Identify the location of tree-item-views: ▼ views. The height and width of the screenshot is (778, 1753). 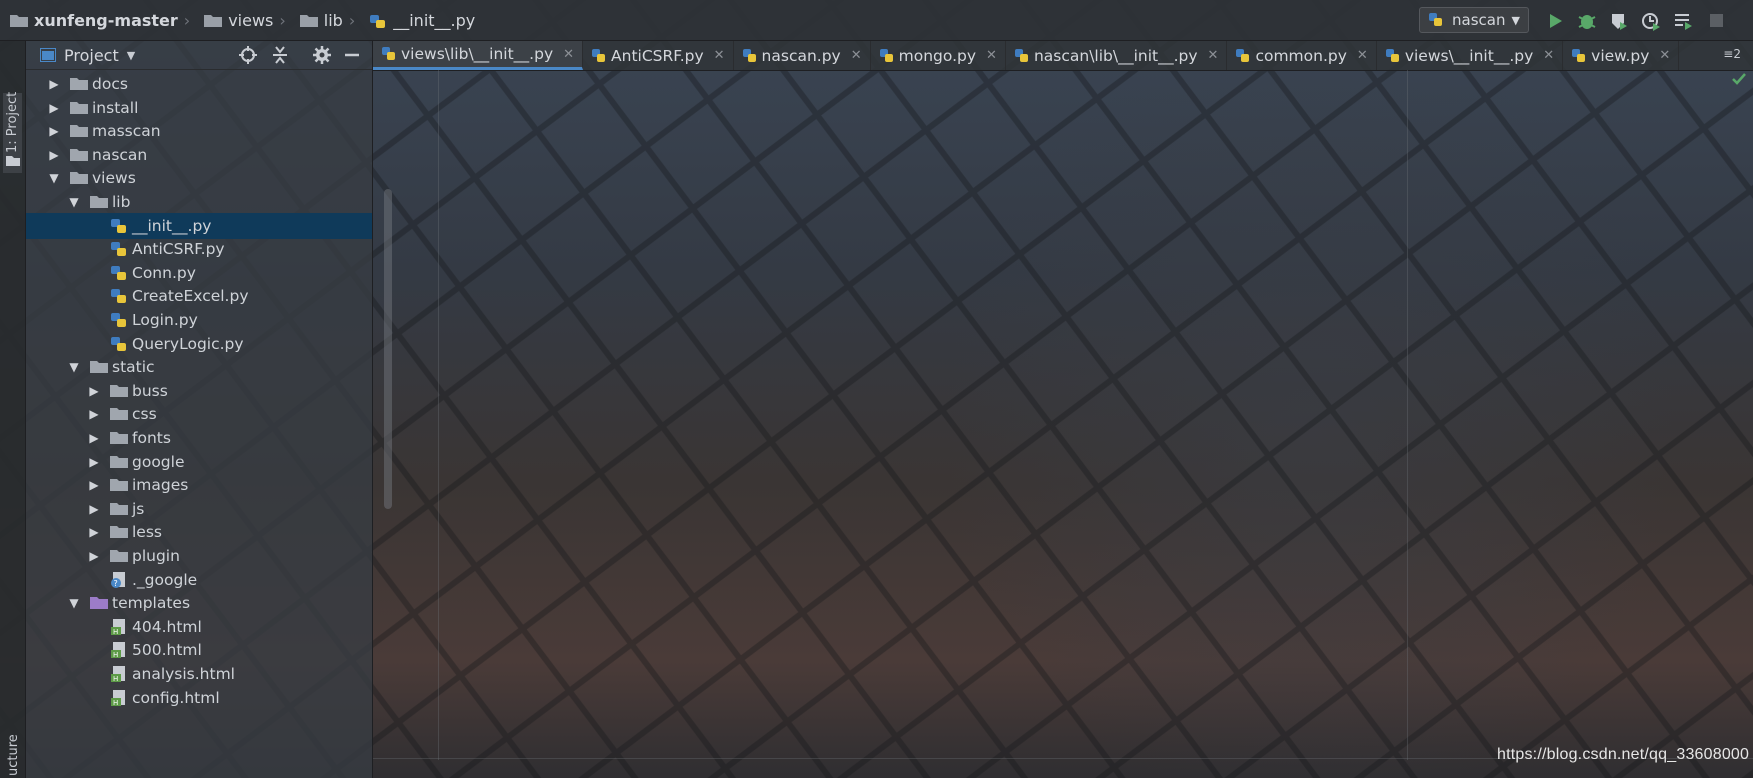
(199, 178).